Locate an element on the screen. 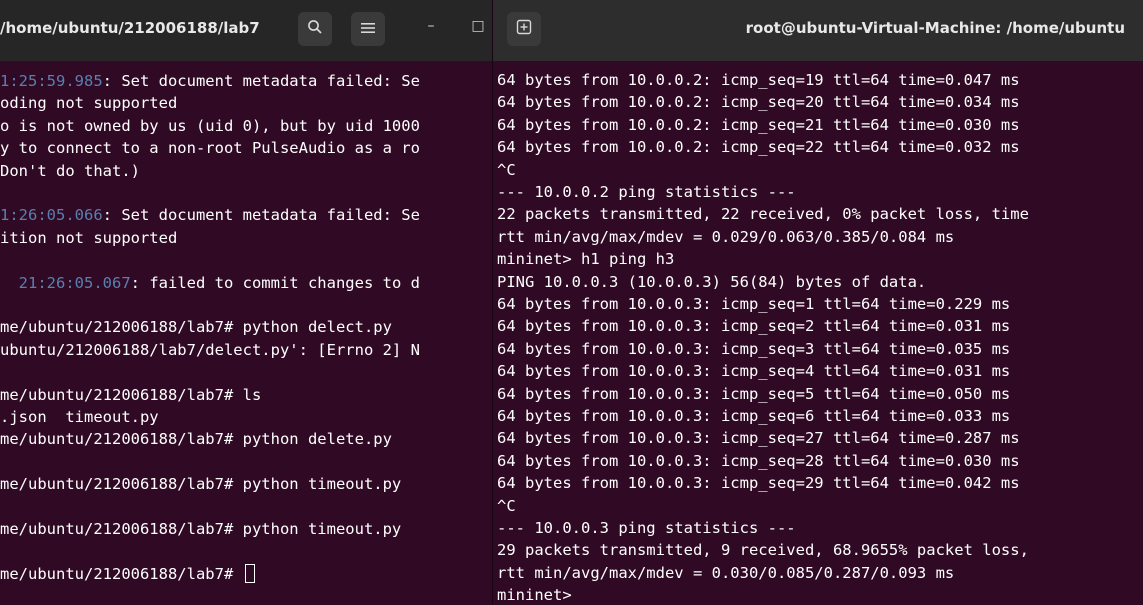 Image resolution: width=1143 pixels, height=605 pixels. terminal-line: --- 10.0.0.2 ping statistics --- is located at coordinates (646, 192).